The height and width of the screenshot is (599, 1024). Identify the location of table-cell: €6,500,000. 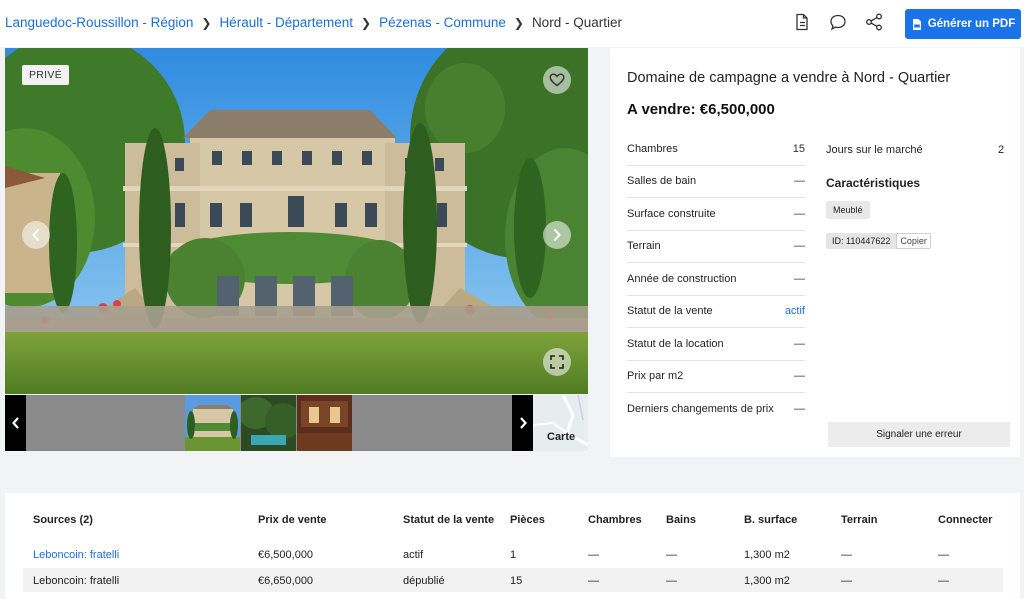
(286, 555).